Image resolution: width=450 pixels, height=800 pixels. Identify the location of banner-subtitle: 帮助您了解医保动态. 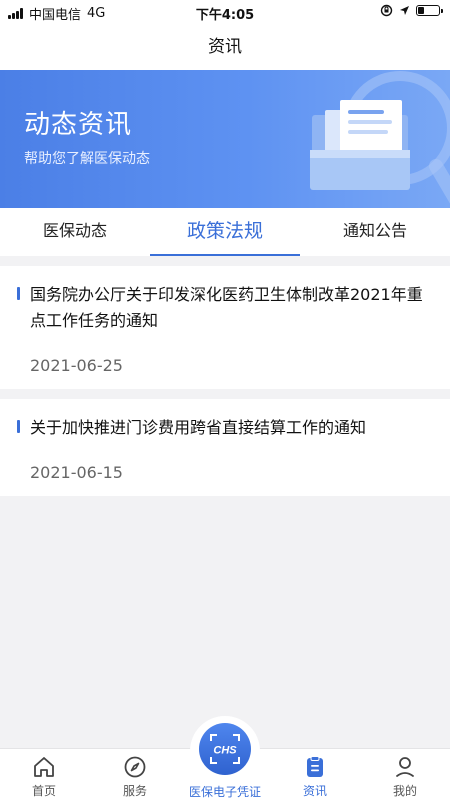
(87, 159).